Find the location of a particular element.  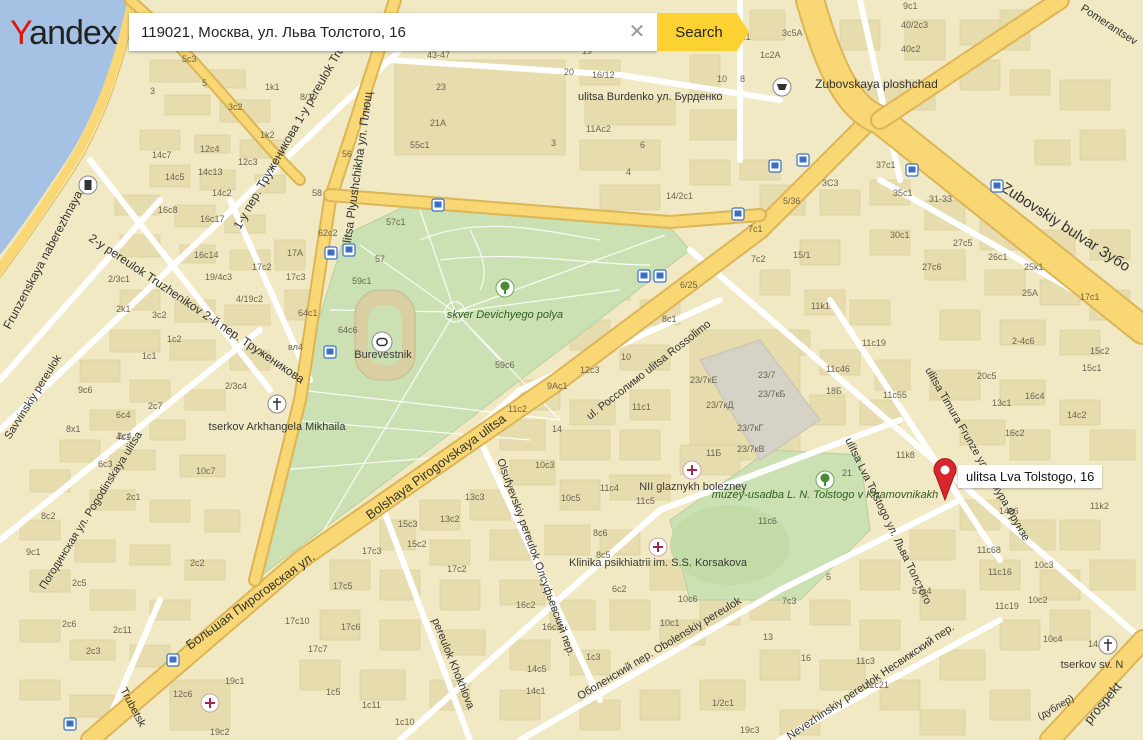

pin-address-label: ulitsa Lva Tolstogo, 16 is located at coordinates (1030, 476).